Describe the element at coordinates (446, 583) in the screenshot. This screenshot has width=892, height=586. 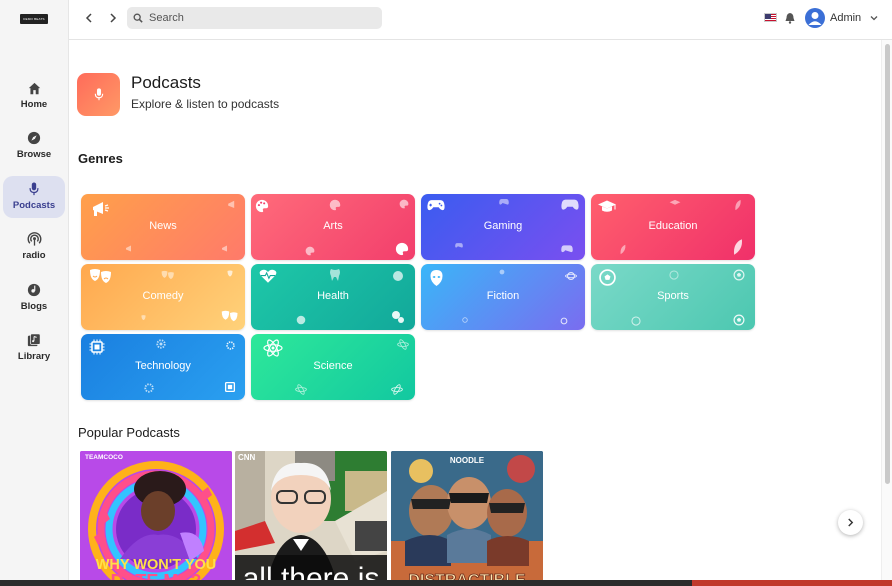
I see `bottom-player-strip` at that location.